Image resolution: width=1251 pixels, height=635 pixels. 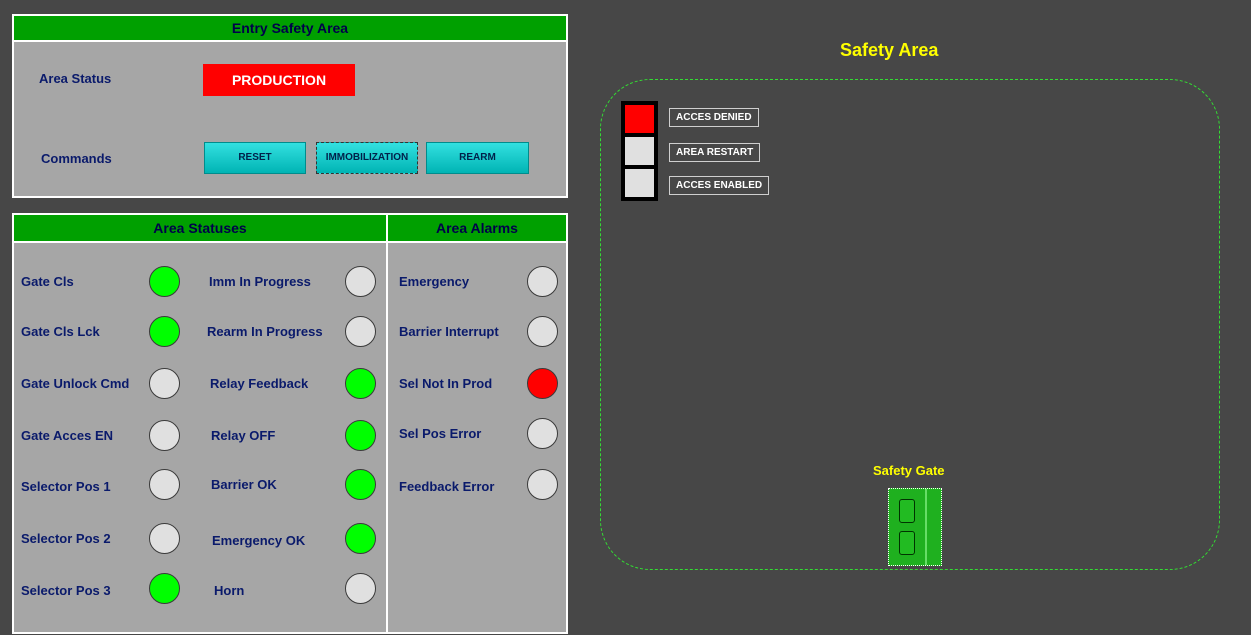 I want to click on status-lamp-gate-unlock-cmd, so click(x=164, y=383).